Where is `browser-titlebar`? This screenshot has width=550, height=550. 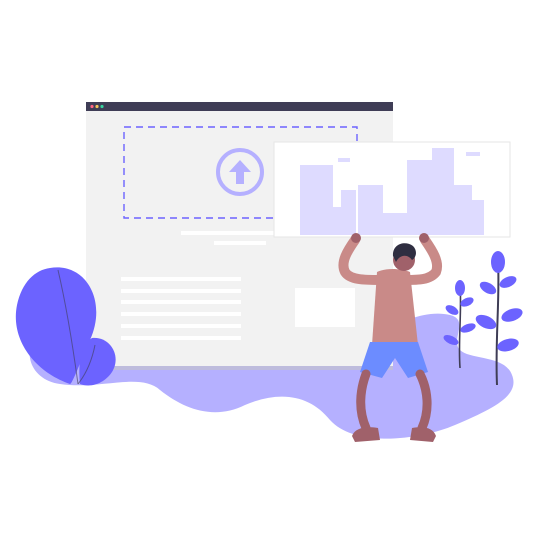
browser-titlebar is located at coordinates (239, 106).